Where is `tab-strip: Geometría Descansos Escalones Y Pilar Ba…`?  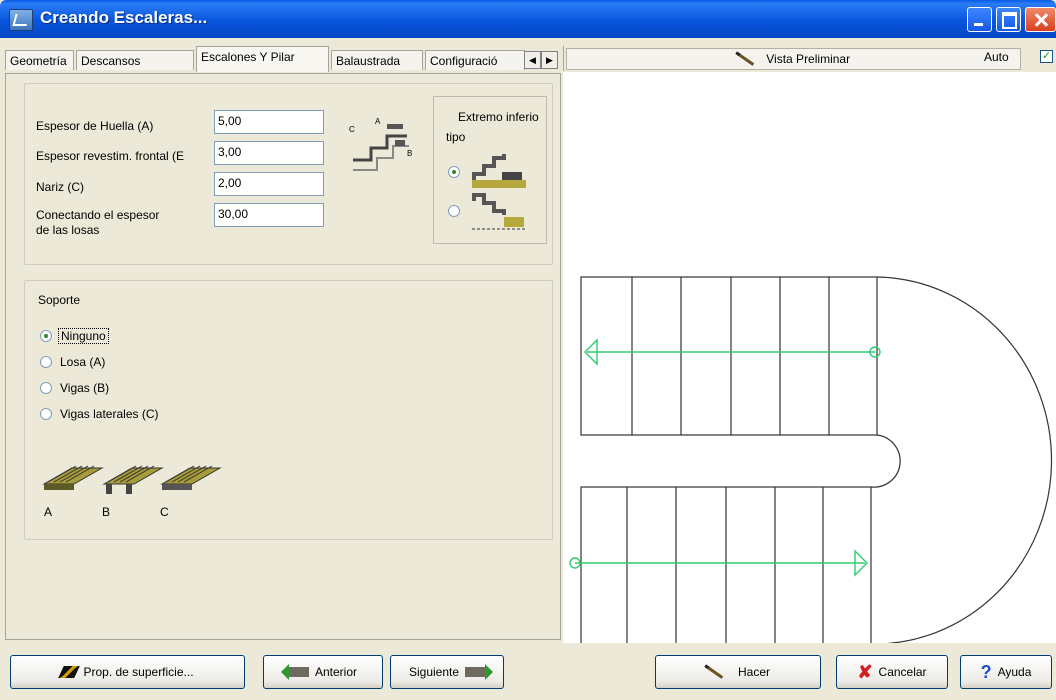 tab-strip: Geometría Descansos Escalones Y Pilar Ba… is located at coordinates (281, 55).